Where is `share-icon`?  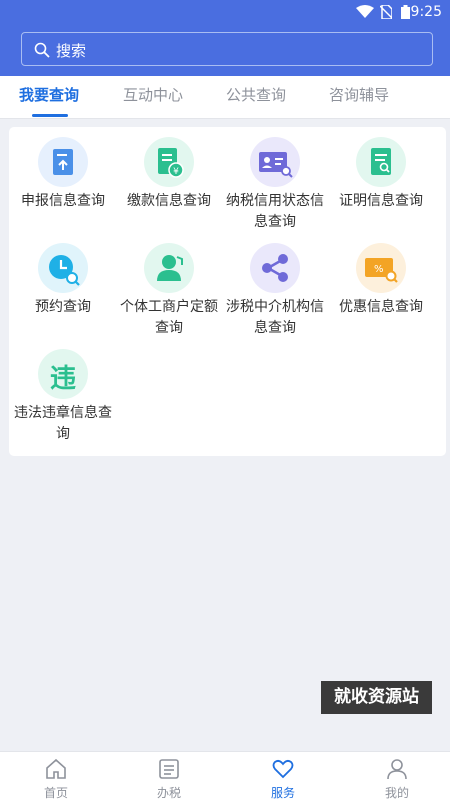
share-icon is located at coordinates (275, 268).